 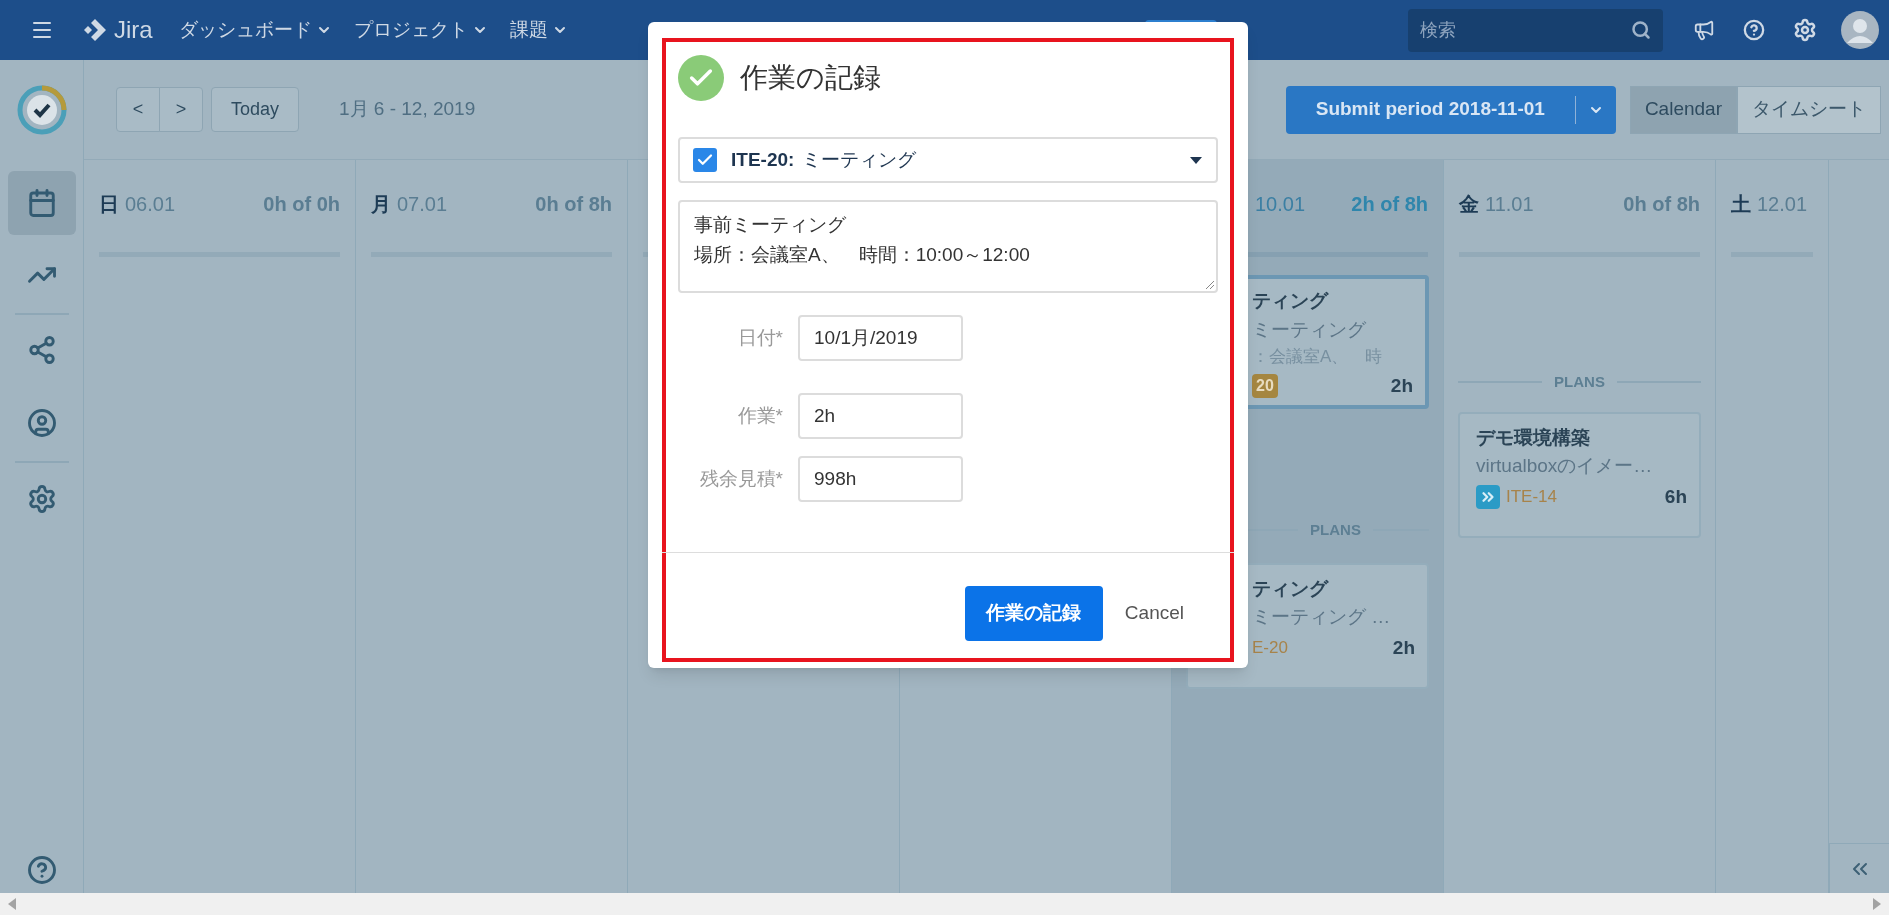 What do you see at coordinates (1154, 613) in the screenshot?
I see `cancel-button: Cancel` at bounding box center [1154, 613].